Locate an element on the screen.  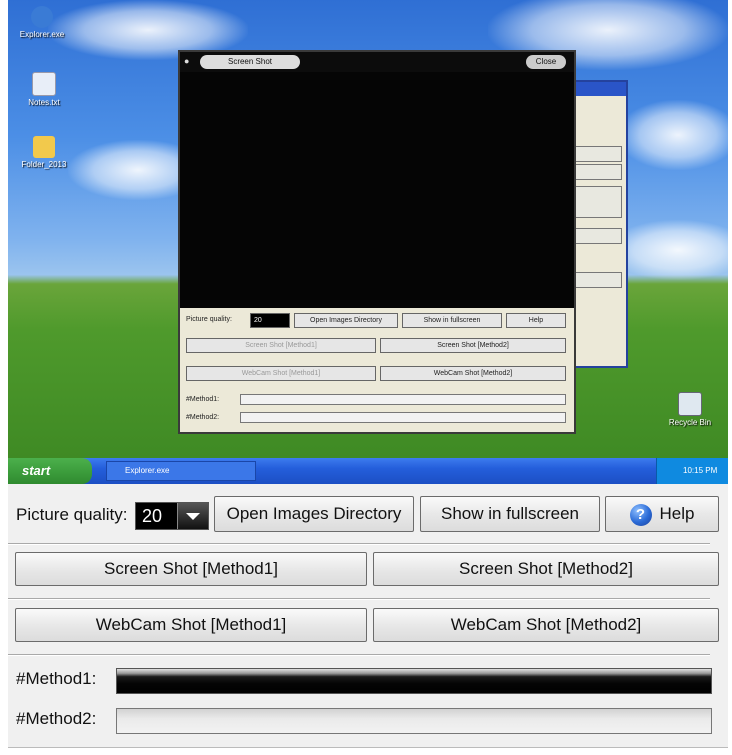
taskbar: start Explorer.exe 10:15 PM is located at coordinates (368, 471).